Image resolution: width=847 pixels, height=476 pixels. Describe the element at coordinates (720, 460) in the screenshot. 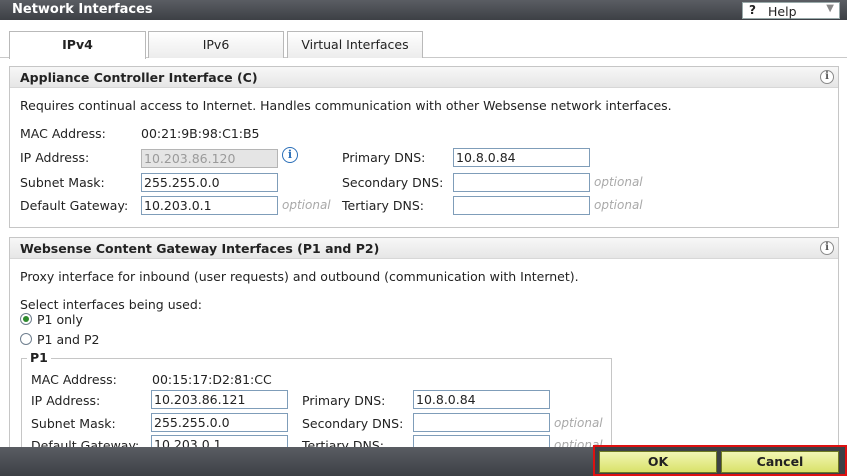

I see `dialog-buttons: OK Cancel` at that location.